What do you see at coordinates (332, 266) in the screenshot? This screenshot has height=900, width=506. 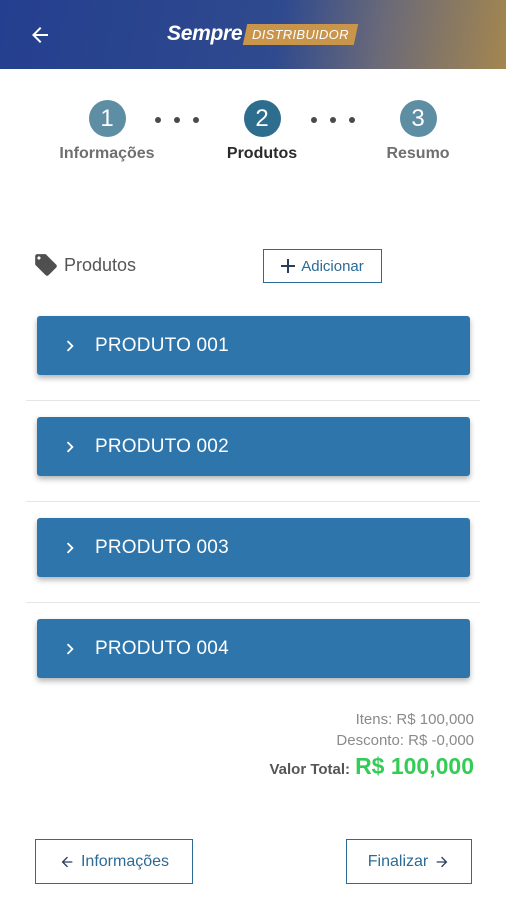 I see `add-label: Adicionar` at bounding box center [332, 266].